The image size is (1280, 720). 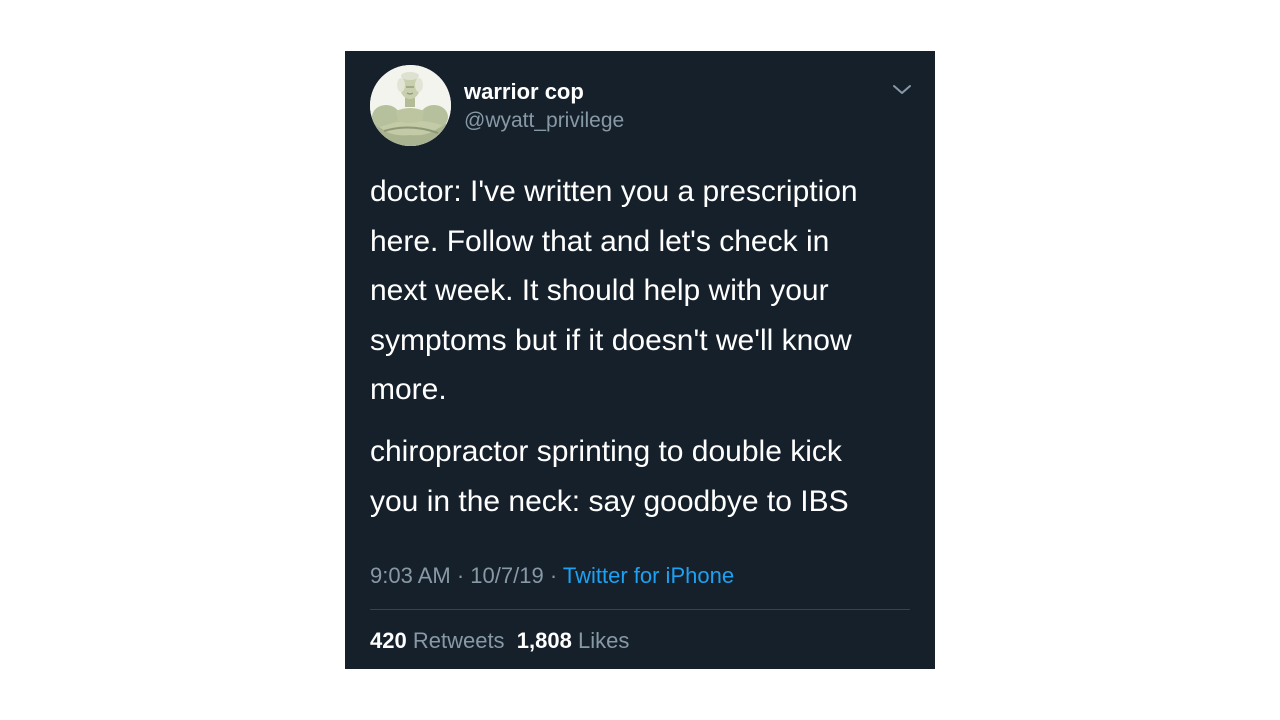 I want to click on likes-count: 1,808, so click(x=544, y=640).